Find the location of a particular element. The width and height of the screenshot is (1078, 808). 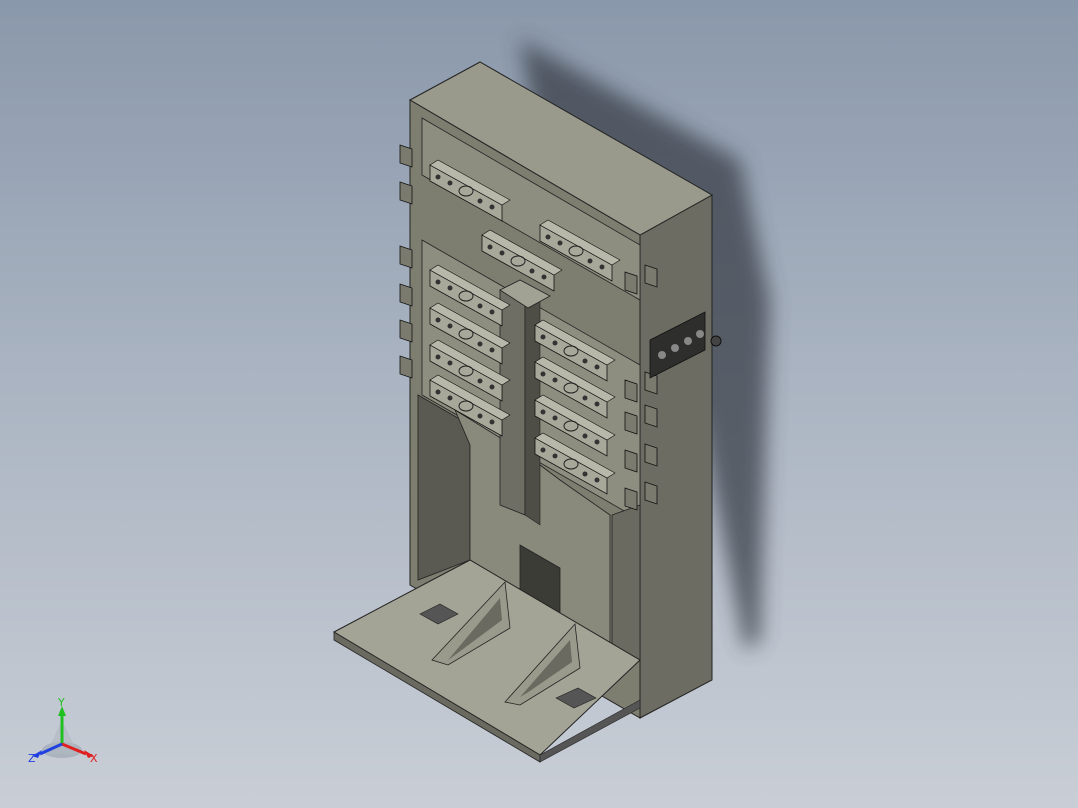

z-axis-label: Z is located at coordinates (32, 758).